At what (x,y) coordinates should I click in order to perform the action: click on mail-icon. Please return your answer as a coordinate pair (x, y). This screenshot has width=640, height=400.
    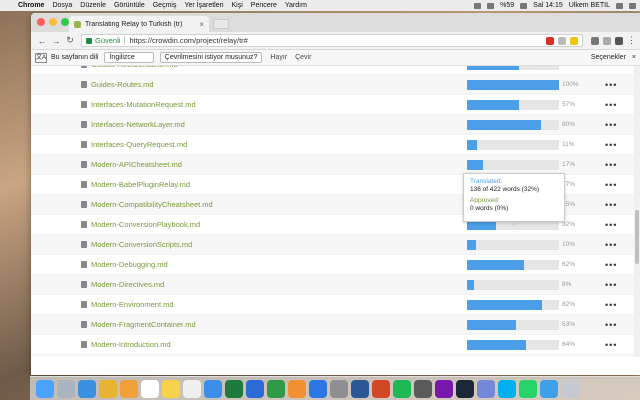
    Looking at the image, I should click on (213, 388).